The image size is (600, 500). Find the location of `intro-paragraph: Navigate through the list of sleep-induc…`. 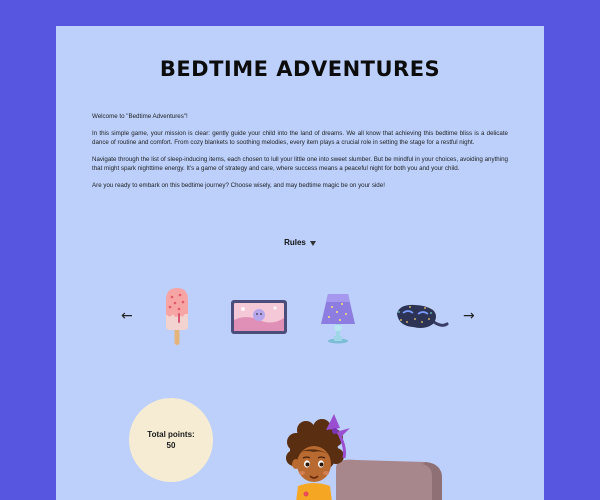

intro-paragraph: Navigate through the list of sleep-induc… is located at coordinates (300, 164).